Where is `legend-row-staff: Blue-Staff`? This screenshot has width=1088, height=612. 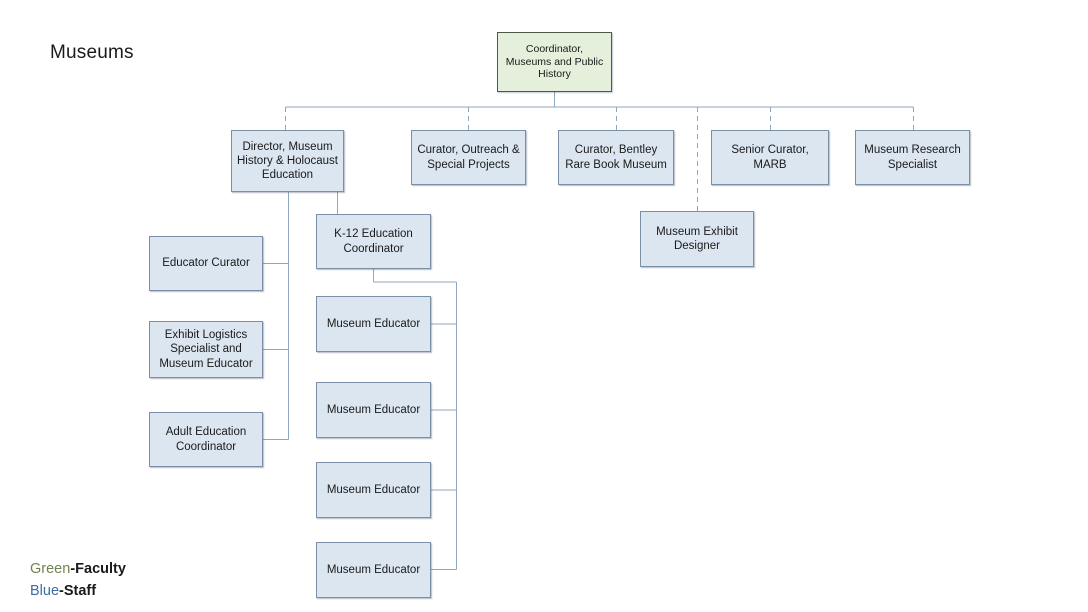
legend-row-staff: Blue-Staff is located at coordinates (78, 591).